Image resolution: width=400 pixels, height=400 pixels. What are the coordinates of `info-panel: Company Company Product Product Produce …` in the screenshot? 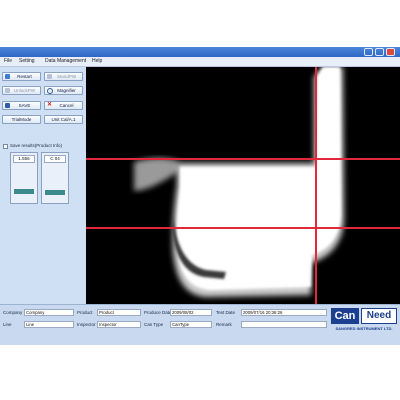 It's located at (200, 324).